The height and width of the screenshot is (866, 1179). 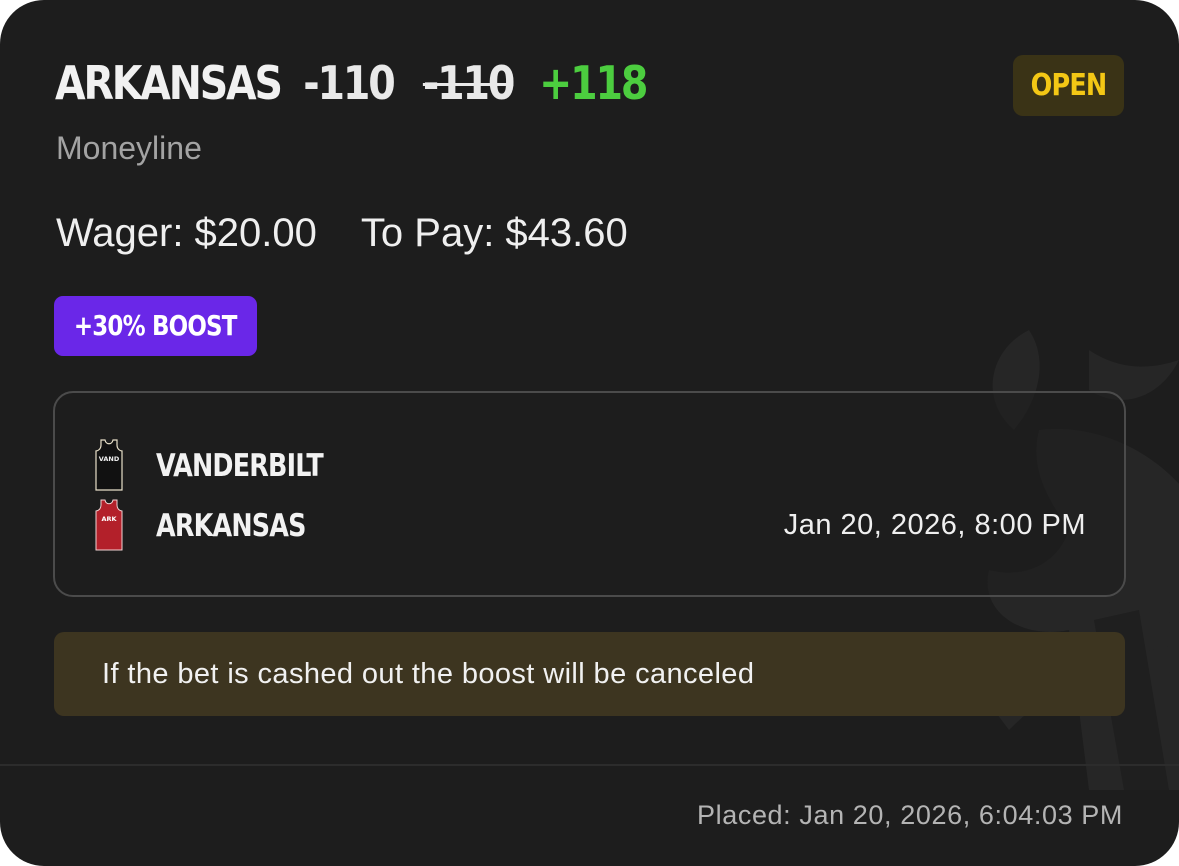 What do you see at coordinates (494, 233) in the screenshot?
I see `to-pay-amount: To Pay: $43.60` at bounding box center [494, 233].